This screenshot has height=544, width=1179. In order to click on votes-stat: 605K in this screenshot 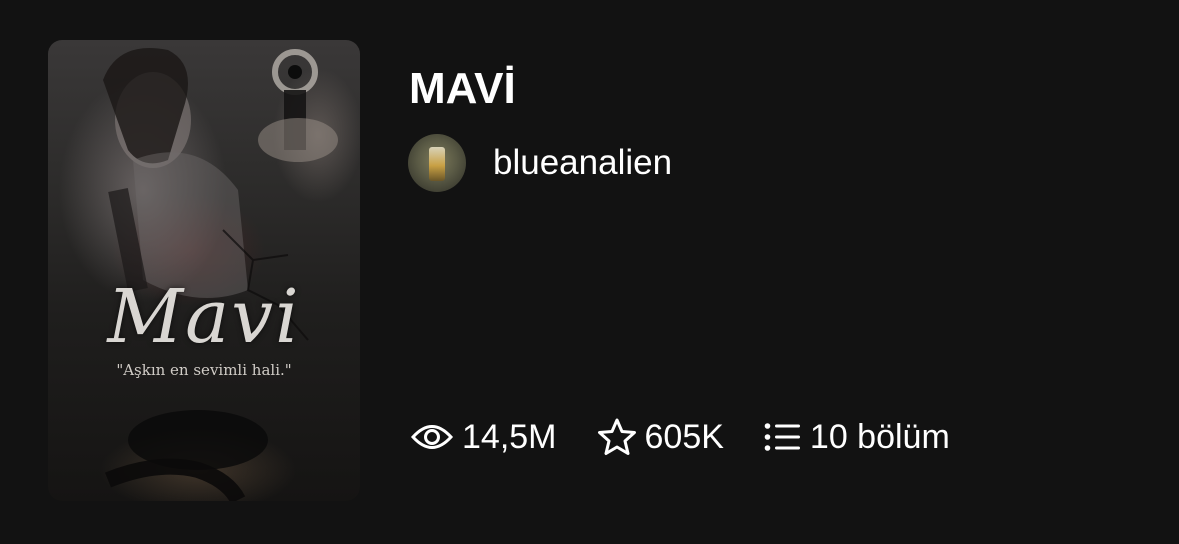, I will do `click(660, 437)`.